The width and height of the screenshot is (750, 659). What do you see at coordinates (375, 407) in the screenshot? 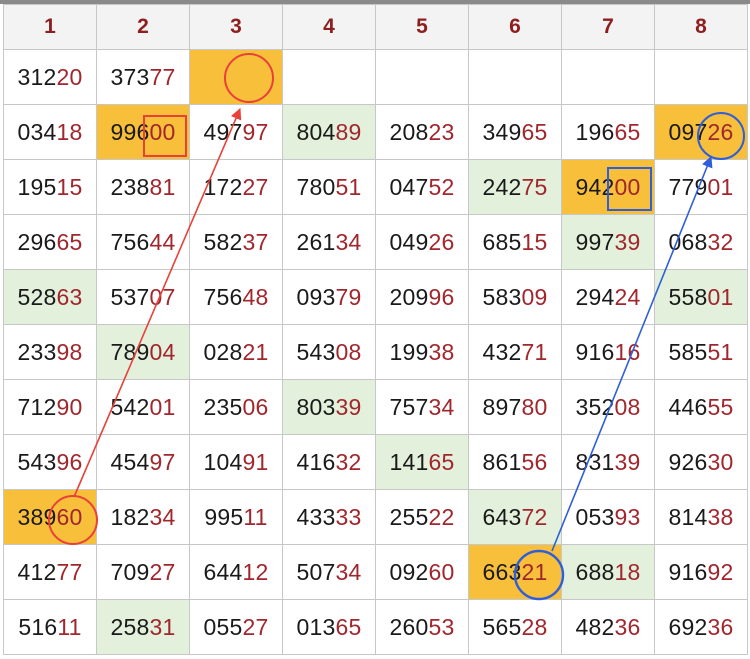
I see `table-row: 71290 54201 23506 80339 75734 89780 35208 44655` at bounding box center [375, 407].